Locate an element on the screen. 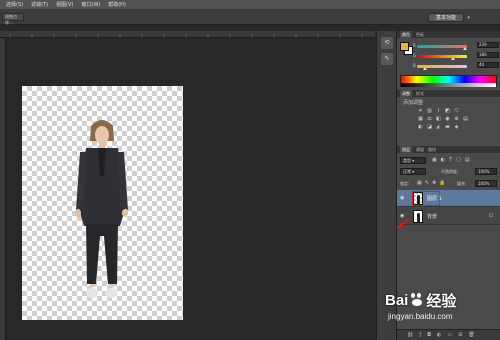 The width and height of the screenshot is (500, 340). opacity-label: 不透明度: is located at coordinates (450, 171).